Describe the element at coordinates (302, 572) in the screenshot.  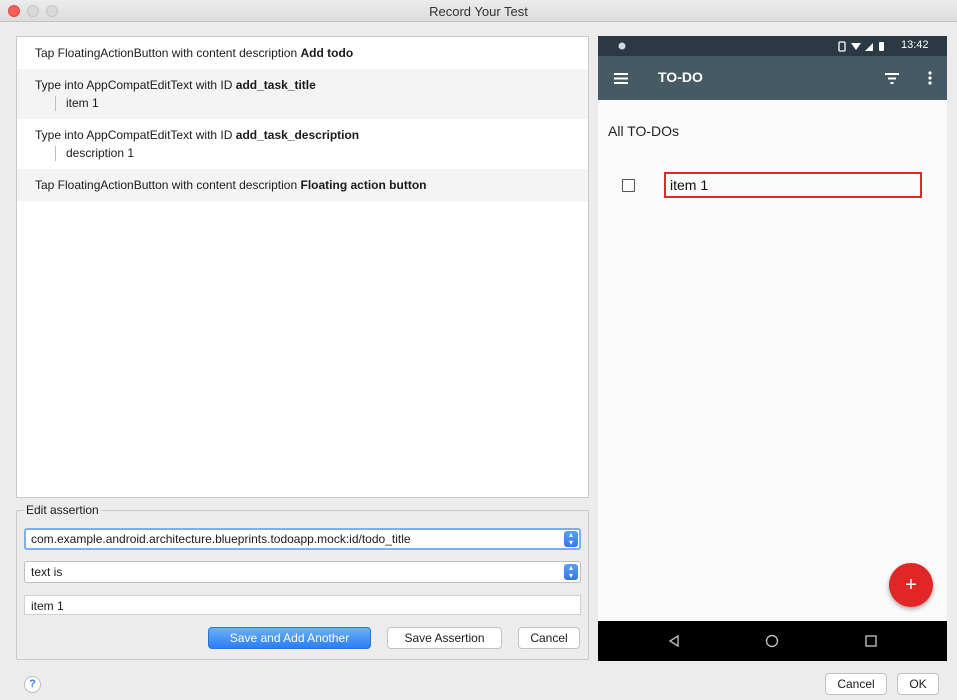
I see `assertion-condition-select: text is ▴ ▾` at that location.